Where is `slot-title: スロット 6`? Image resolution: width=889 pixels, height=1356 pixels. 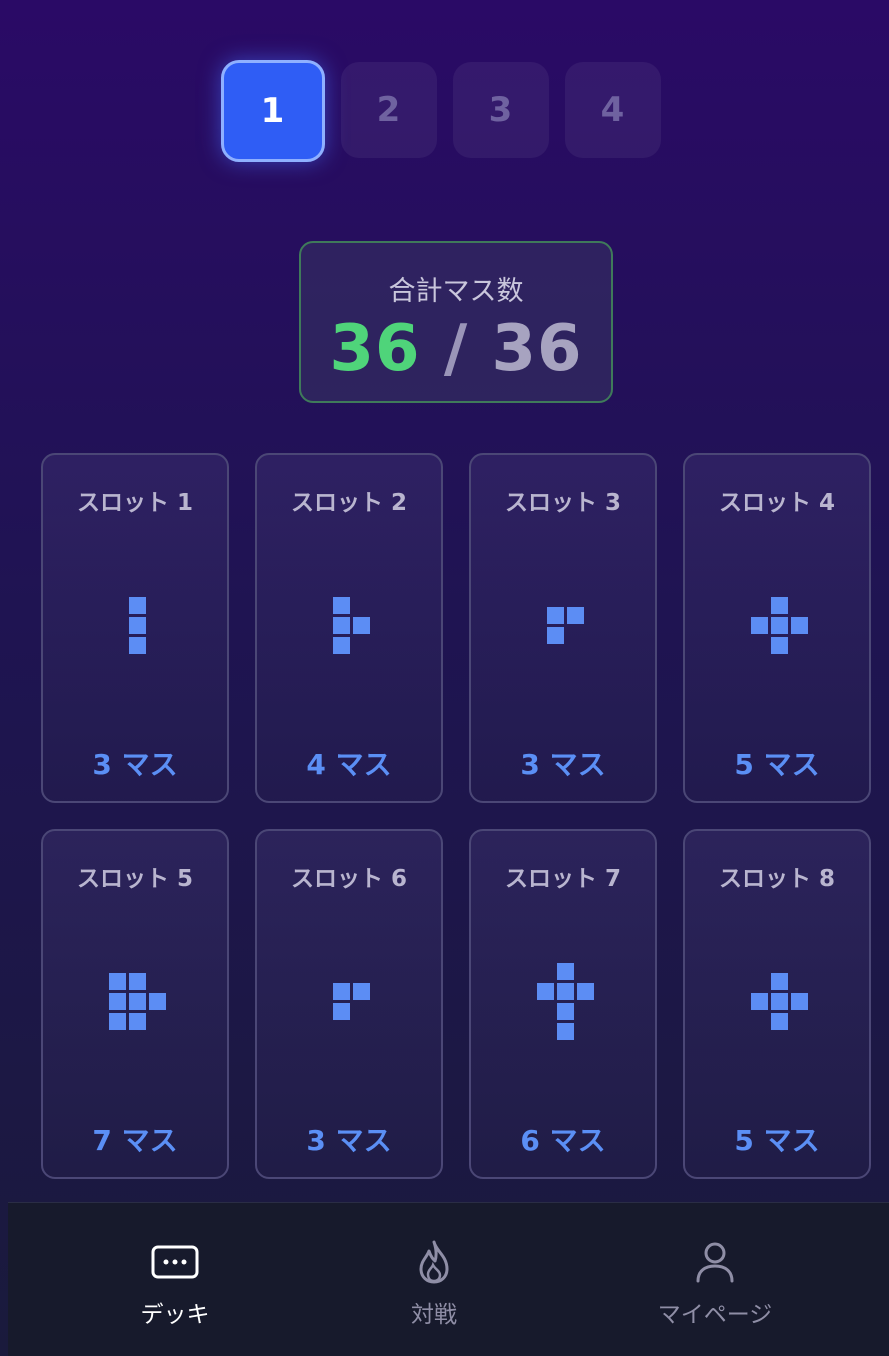
slot-title: スロット 6 is located at coordinates (348, 879).